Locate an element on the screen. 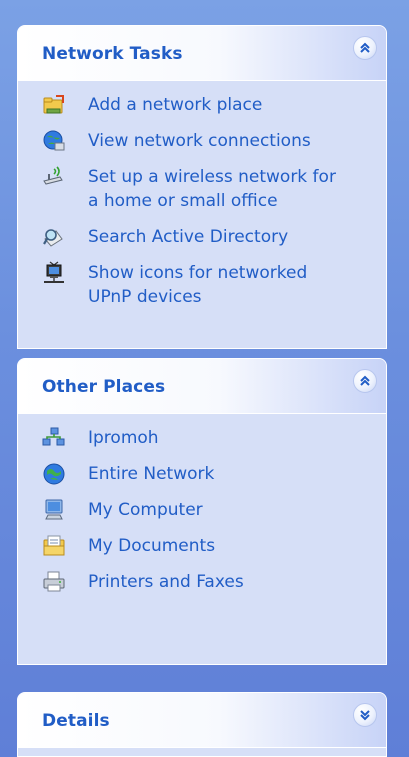  add-network-place-icon is located at coordinates (54, 105).